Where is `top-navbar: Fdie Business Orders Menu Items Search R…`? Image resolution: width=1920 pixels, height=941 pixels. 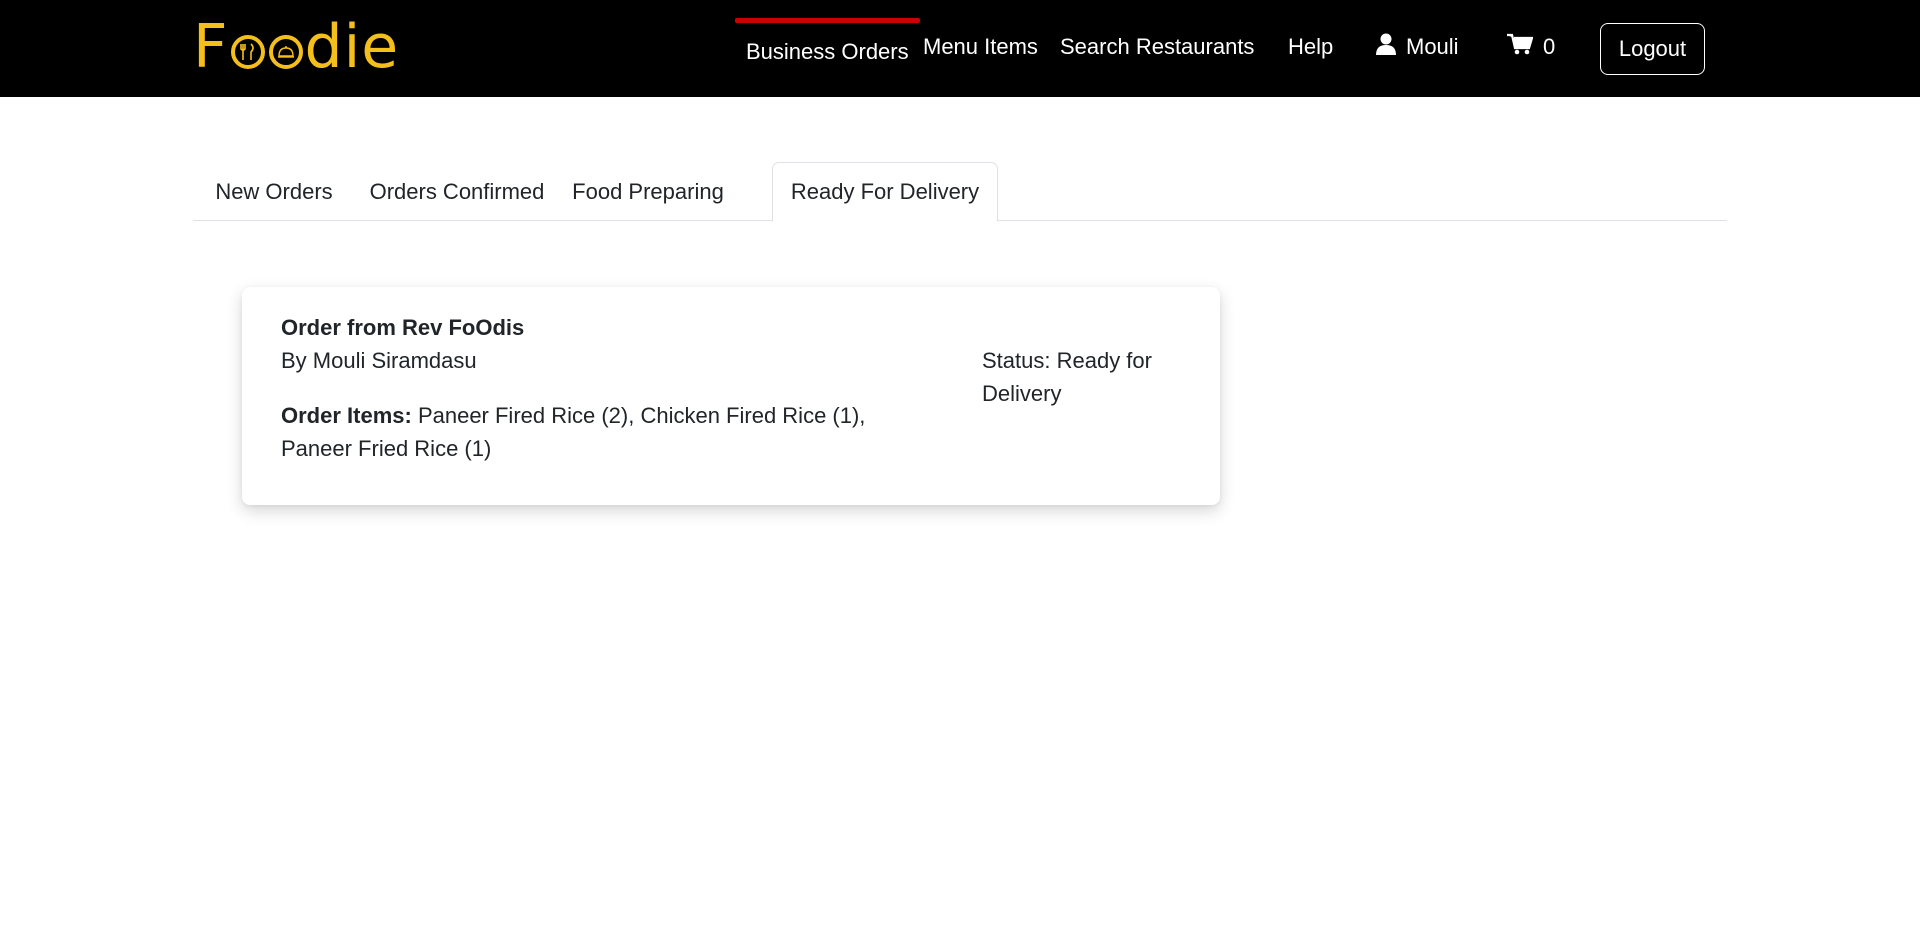
top-navbar: Fdie Business Orders Menu Items Search R… is located at coordinates (960, 48).